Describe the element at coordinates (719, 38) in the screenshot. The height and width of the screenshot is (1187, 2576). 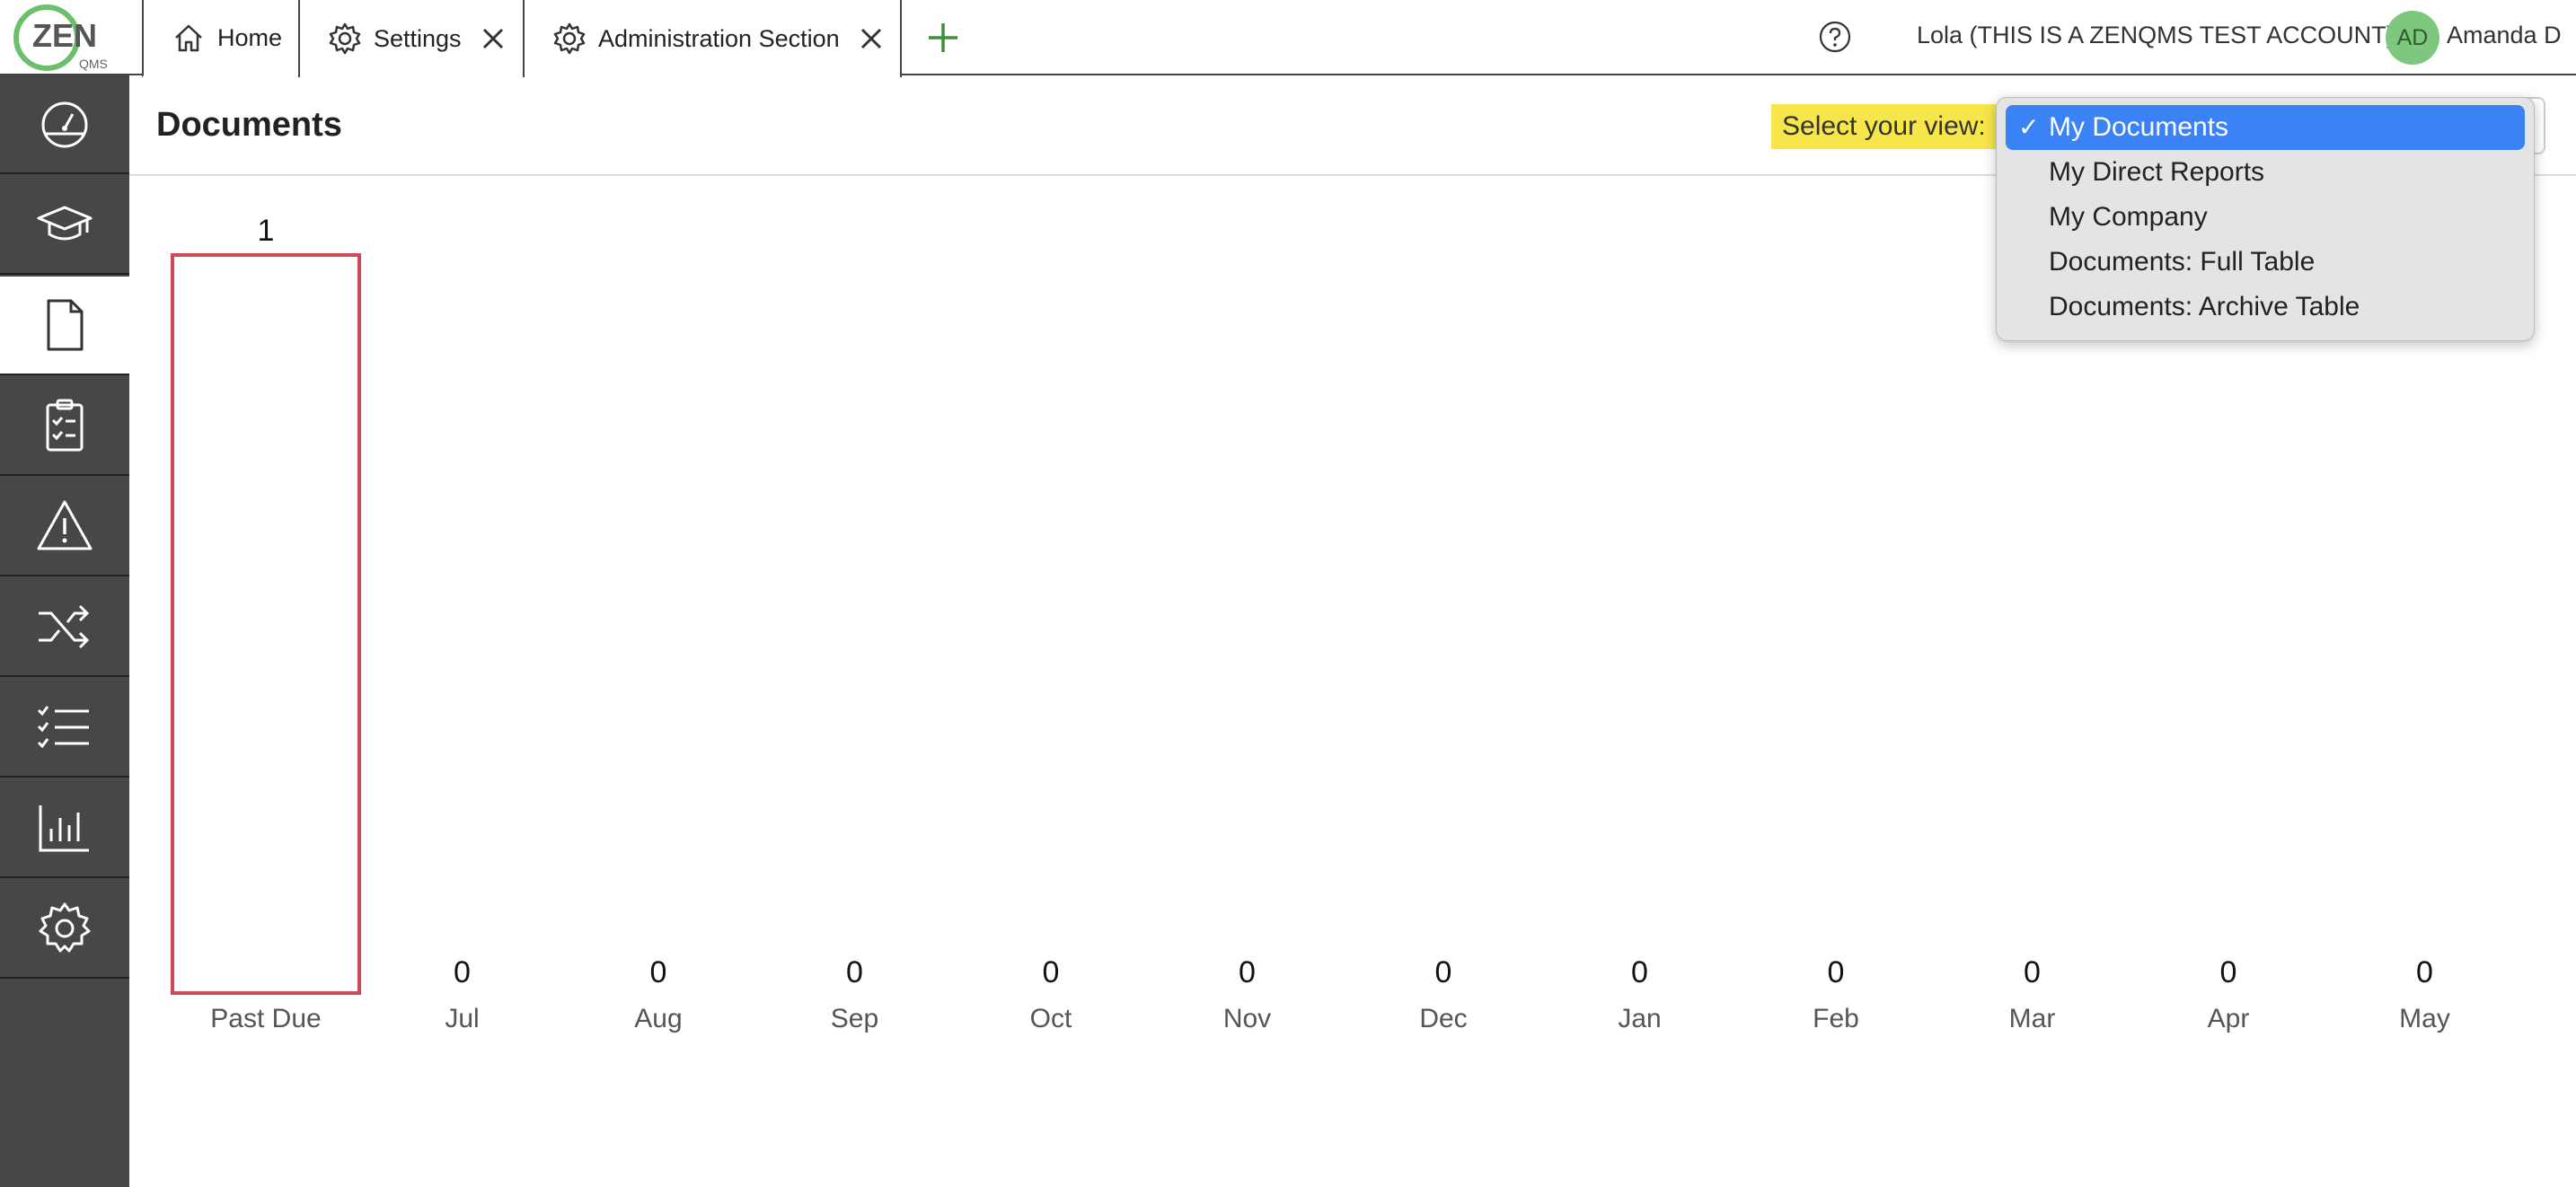
I see `tab-label: Administration Section` at that location.